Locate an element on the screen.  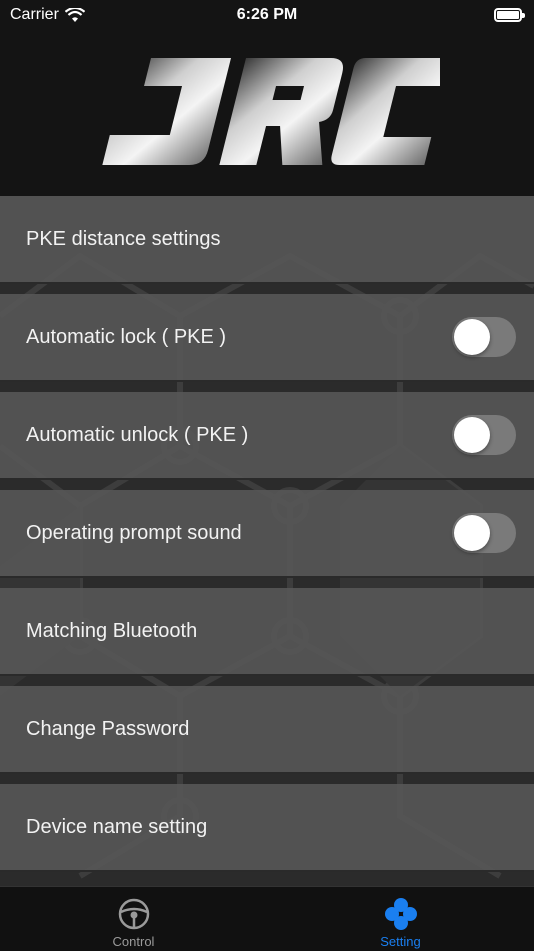
jrc-logo is located at coordinates (271, 111).